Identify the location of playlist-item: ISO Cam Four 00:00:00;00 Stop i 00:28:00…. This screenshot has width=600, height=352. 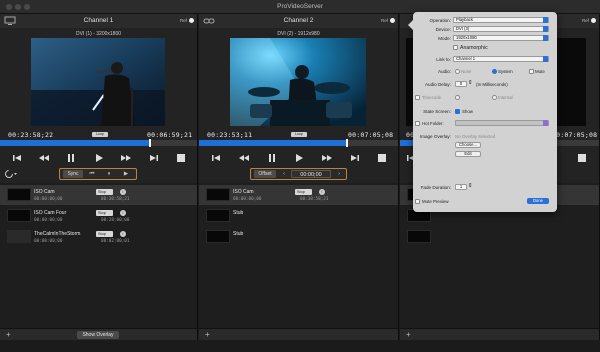
(98, 216).